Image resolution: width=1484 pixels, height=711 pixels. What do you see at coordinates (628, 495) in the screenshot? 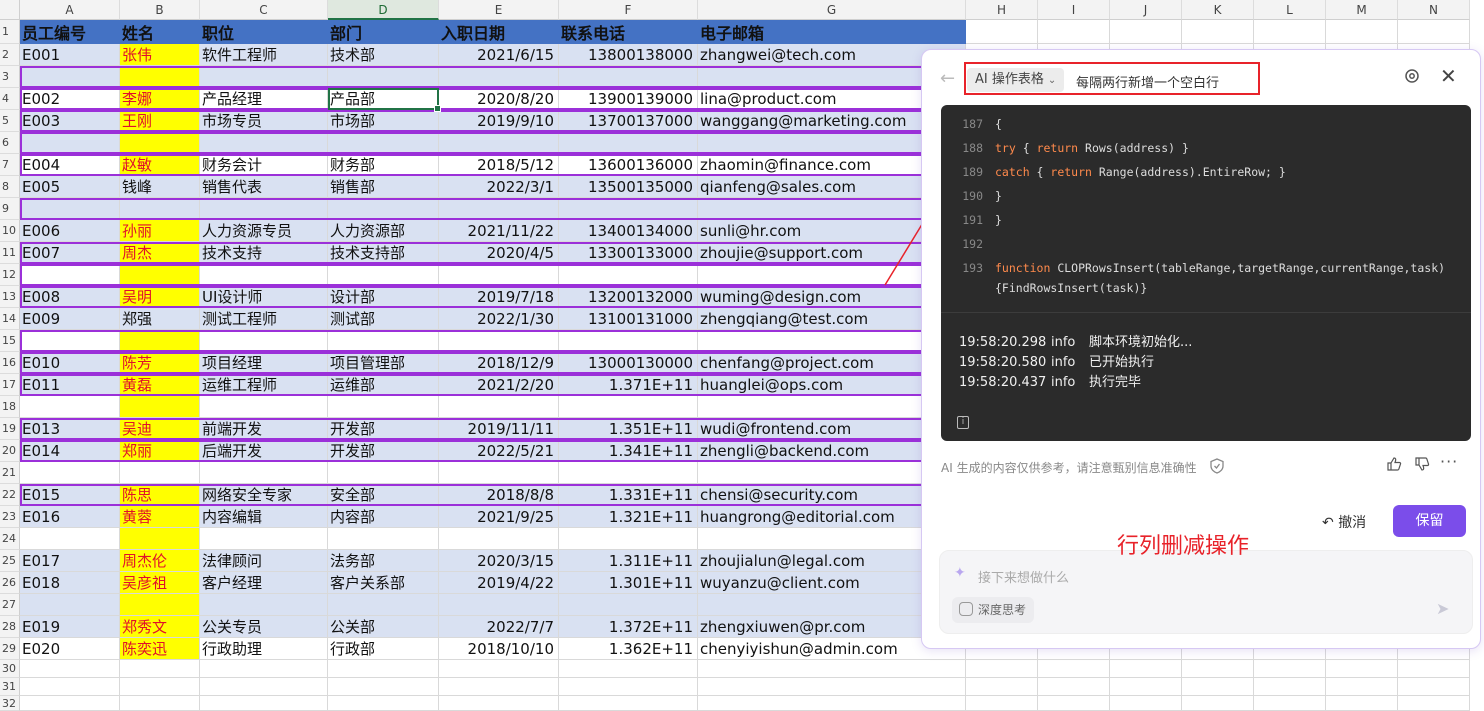
I see `cell: 1.331E+11` at bounding box center [628, 495].